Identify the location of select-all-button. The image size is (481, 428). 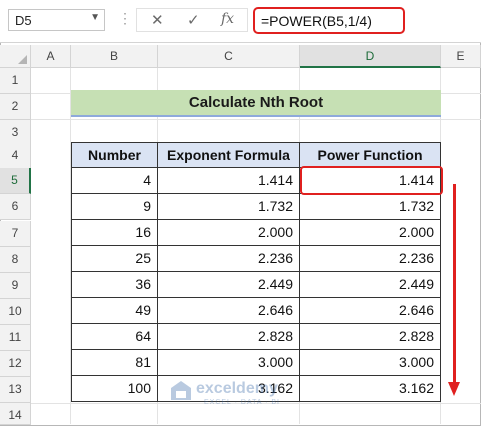
(15, 56).